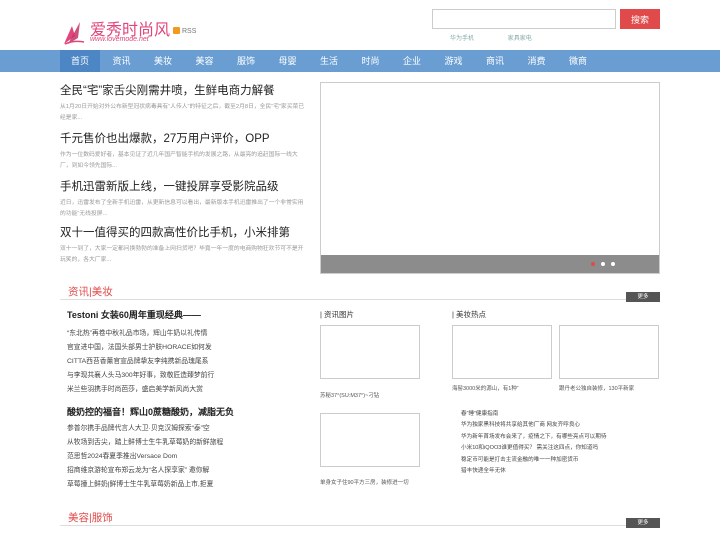  Describe the element at coordinates (187, 390) in the screenshot. I see `list-item: 米兰些羽携手时尚芭莎，盛启美学新风尚大赏` at that location.